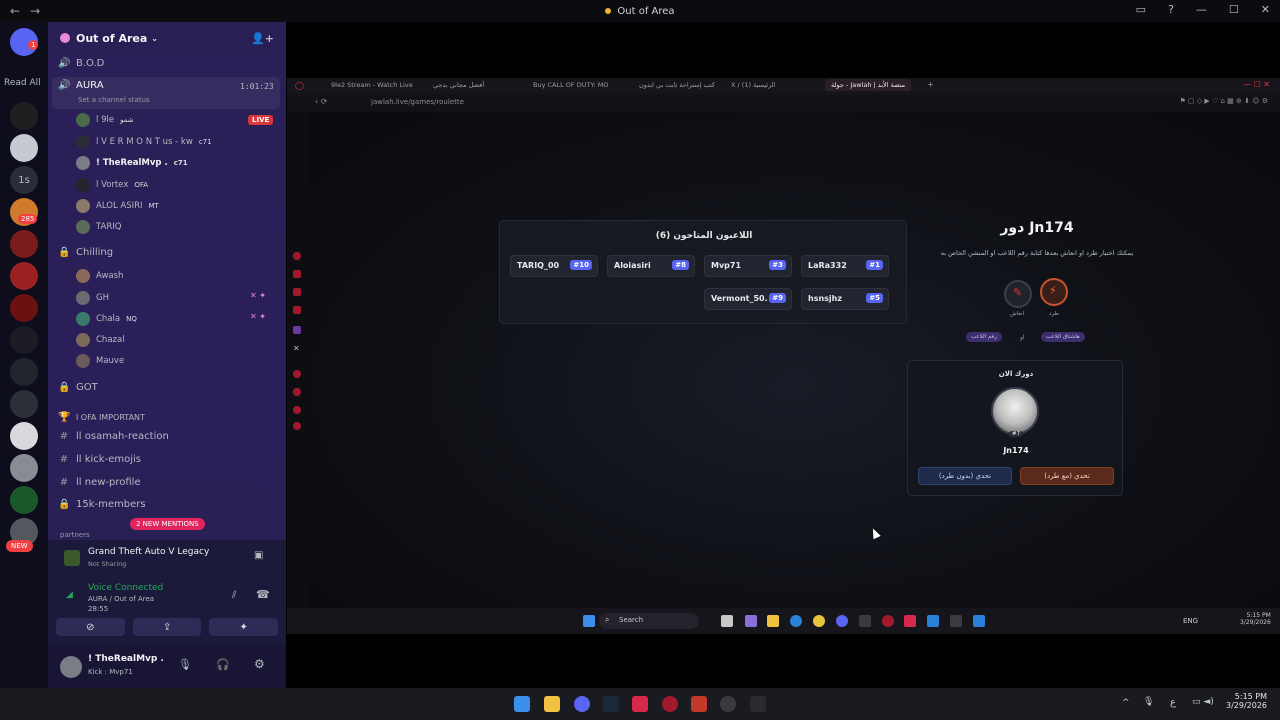  I want to click on category-partners: partners, so click(75, 535).